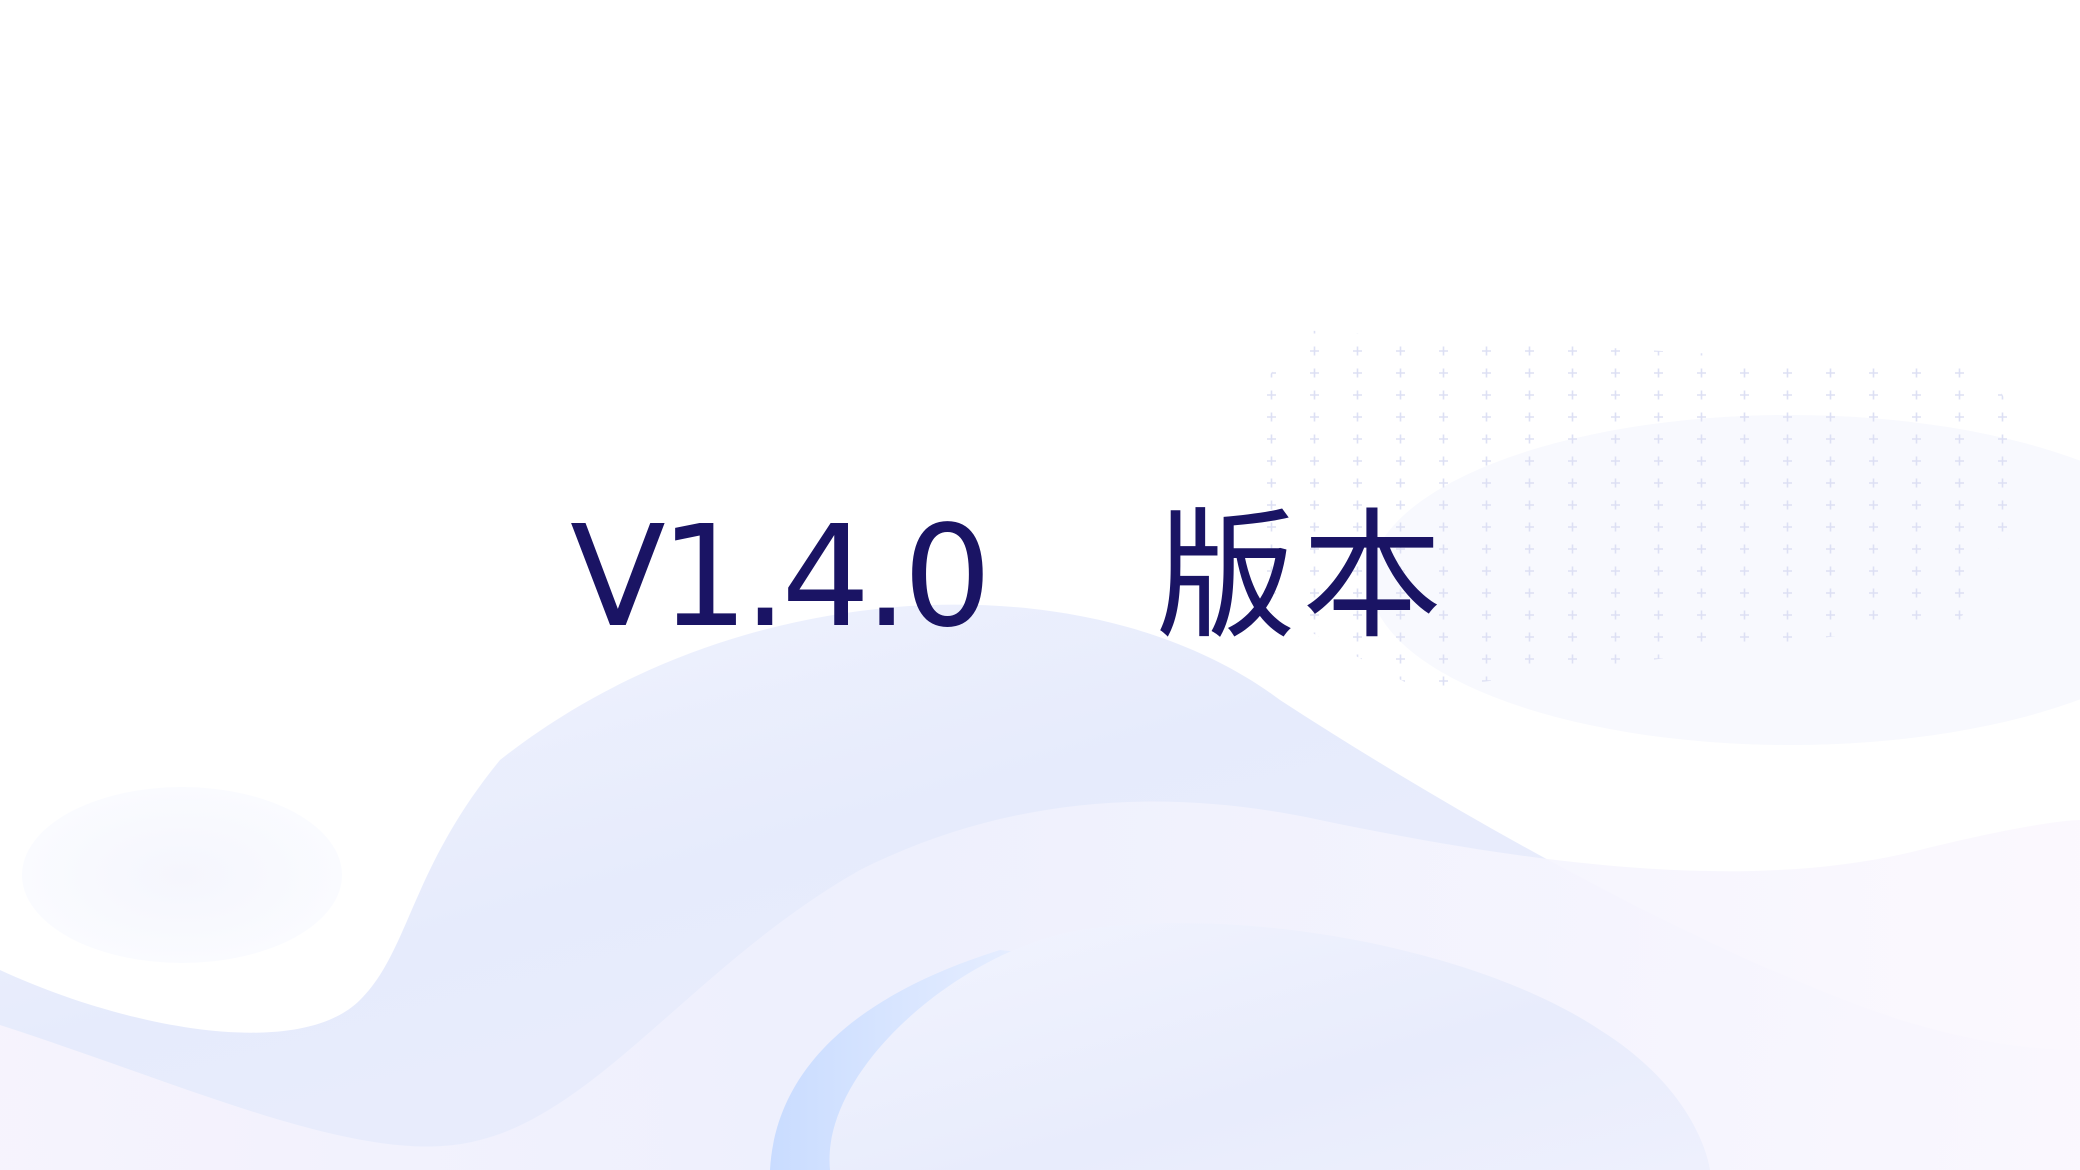  Describe the element at coordinates (182, 875) in the screenshot. I see `left-blob-shape` at that location.